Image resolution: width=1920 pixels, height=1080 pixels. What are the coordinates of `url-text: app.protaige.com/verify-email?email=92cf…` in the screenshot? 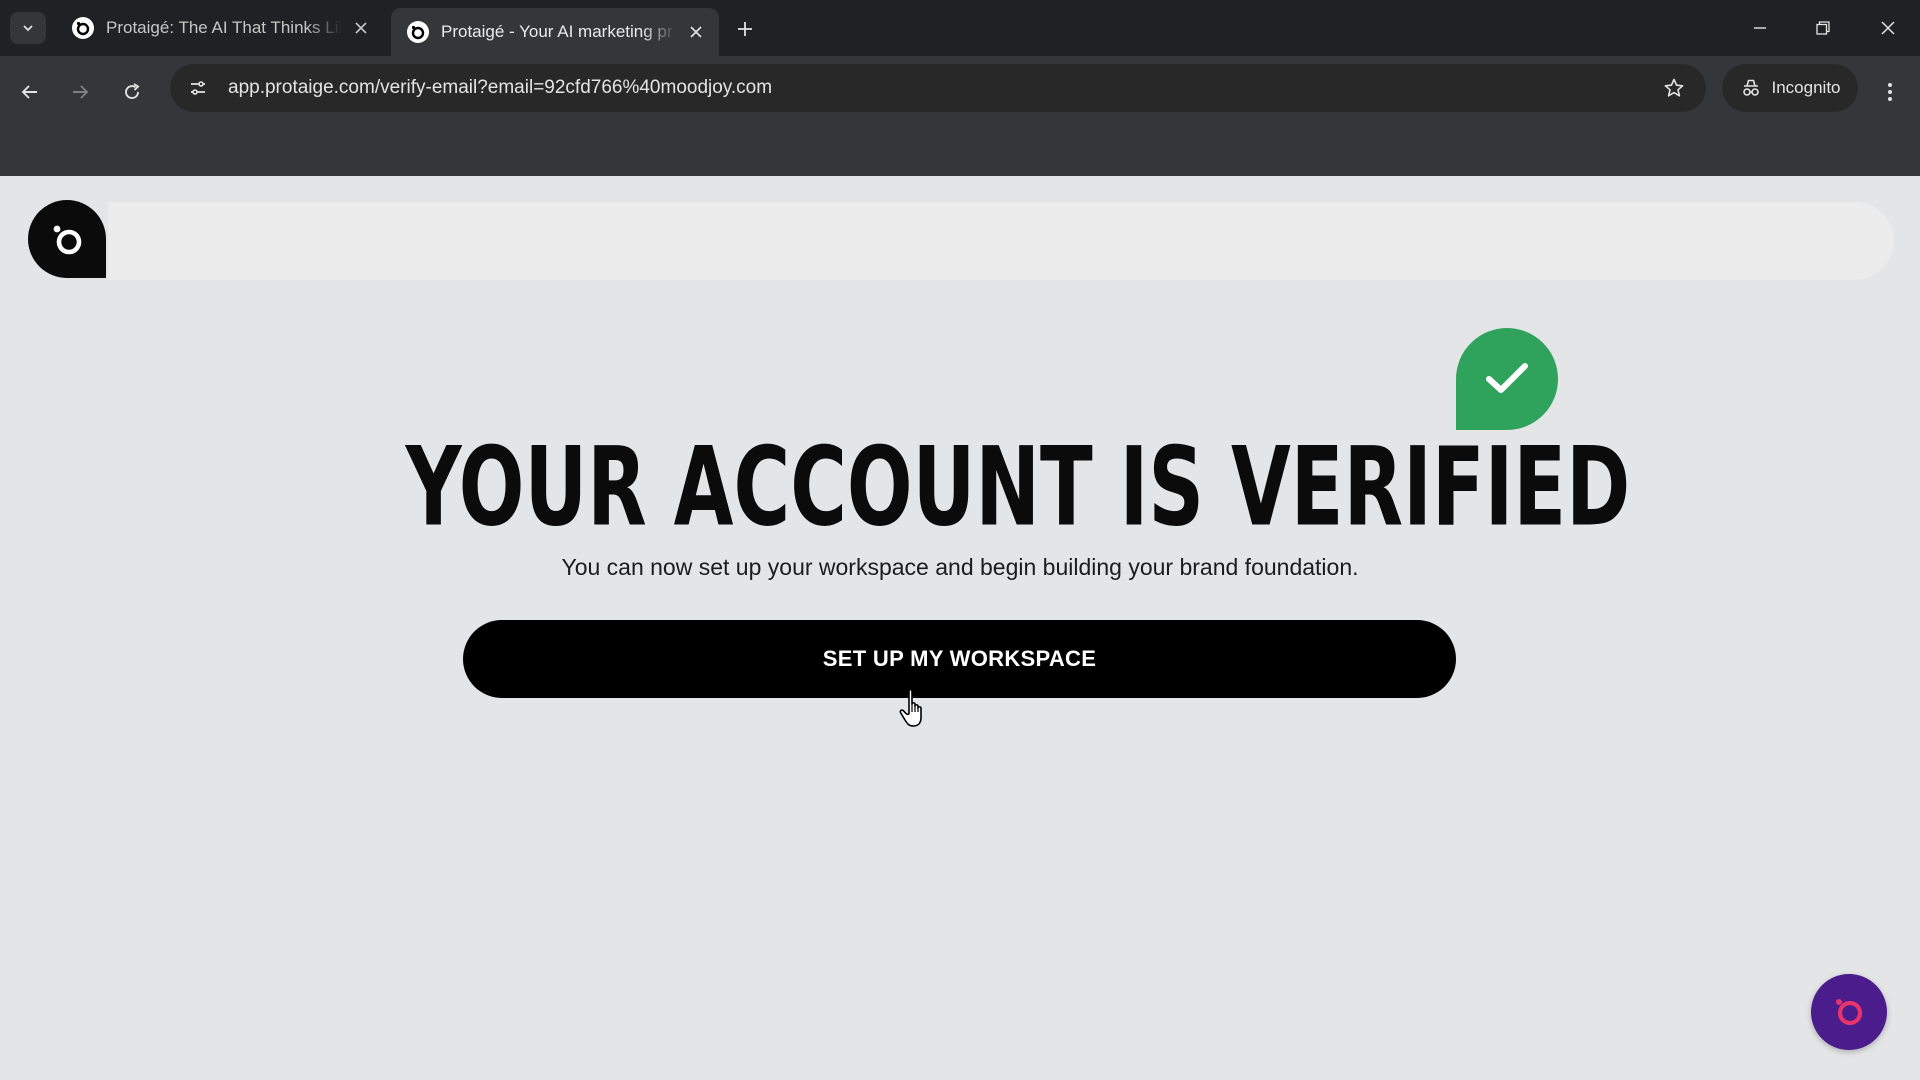 It's located at (500, 87).